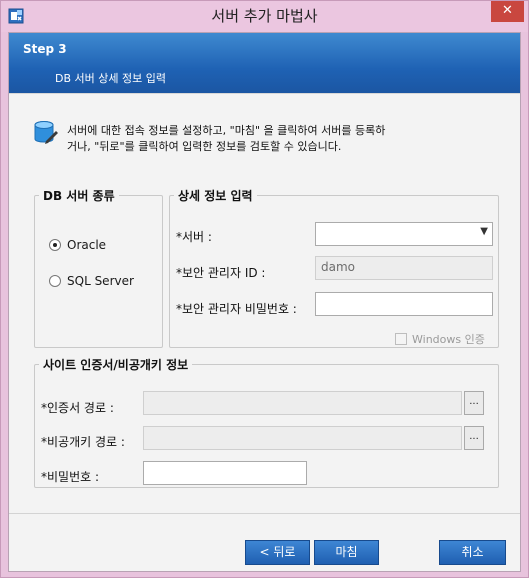  Describe the element at coordinates (110, 78) in the screenshot. I see `step-subtitle: DB 서버 상세 정보 입력` at that location.